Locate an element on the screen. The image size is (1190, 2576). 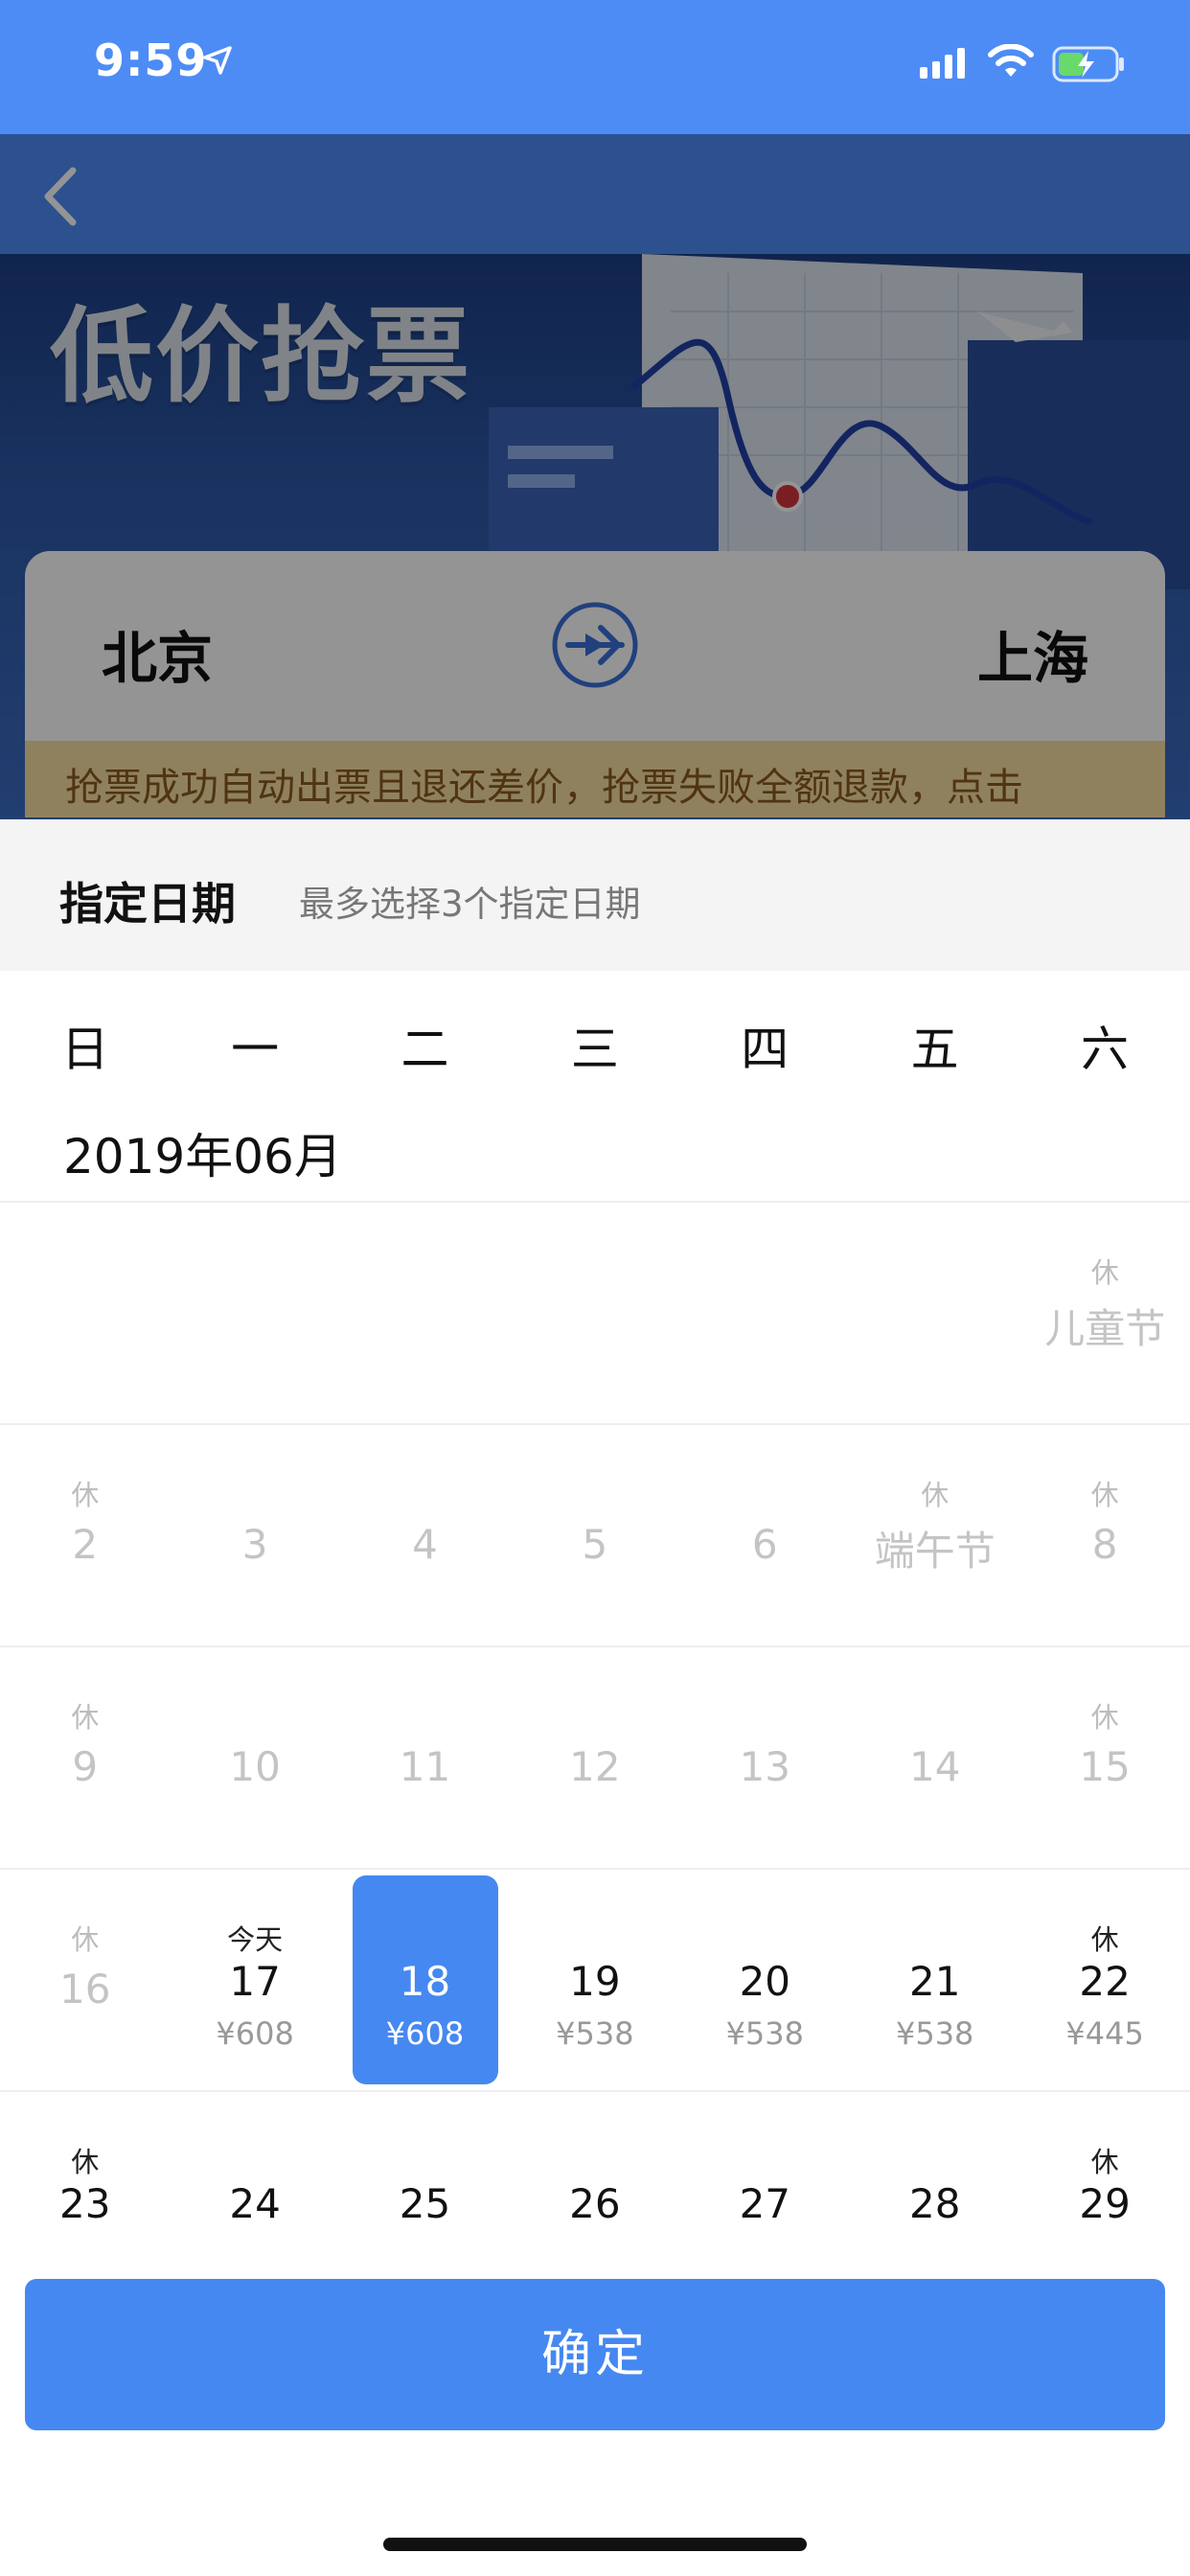
day-number: 27 is located at coordinates (765, 2203).